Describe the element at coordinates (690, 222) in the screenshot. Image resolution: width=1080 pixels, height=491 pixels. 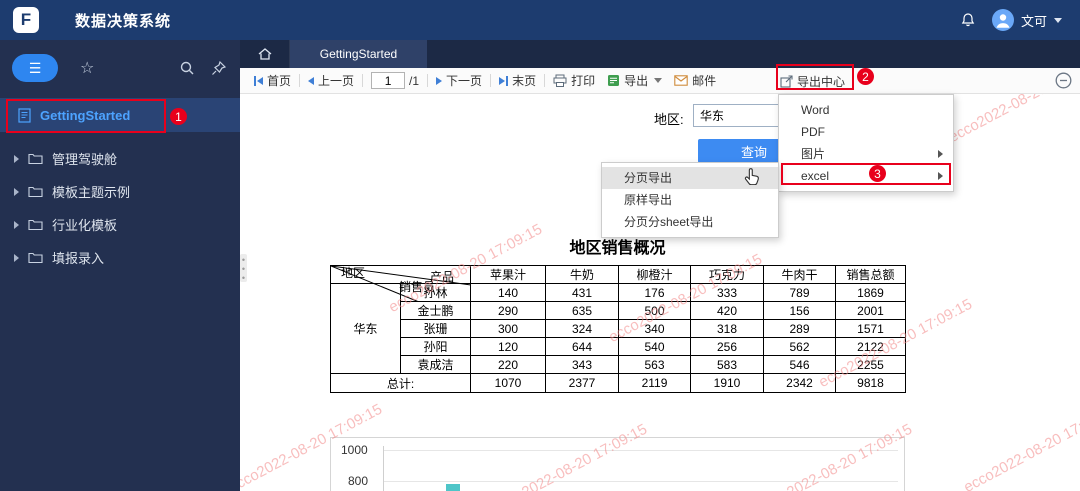
I see `menu-item-paged-sheet-export: 分页分sheet导出` at that location.